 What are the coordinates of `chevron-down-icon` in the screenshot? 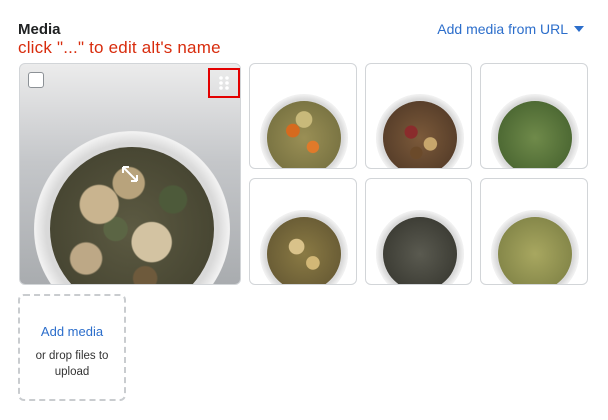 It's located at (579, 29).